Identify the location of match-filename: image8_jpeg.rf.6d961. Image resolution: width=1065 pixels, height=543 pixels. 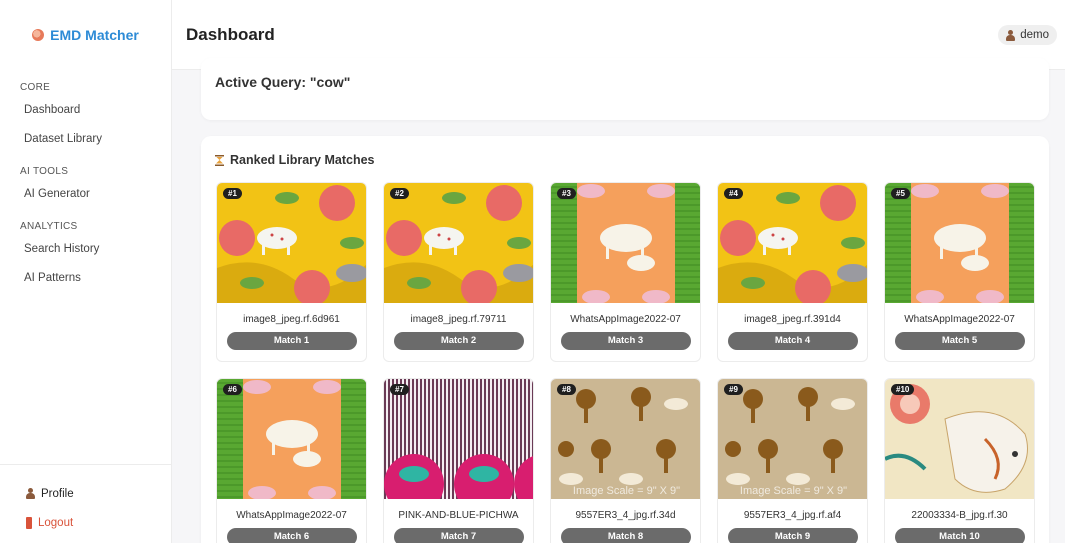
(291, 319).